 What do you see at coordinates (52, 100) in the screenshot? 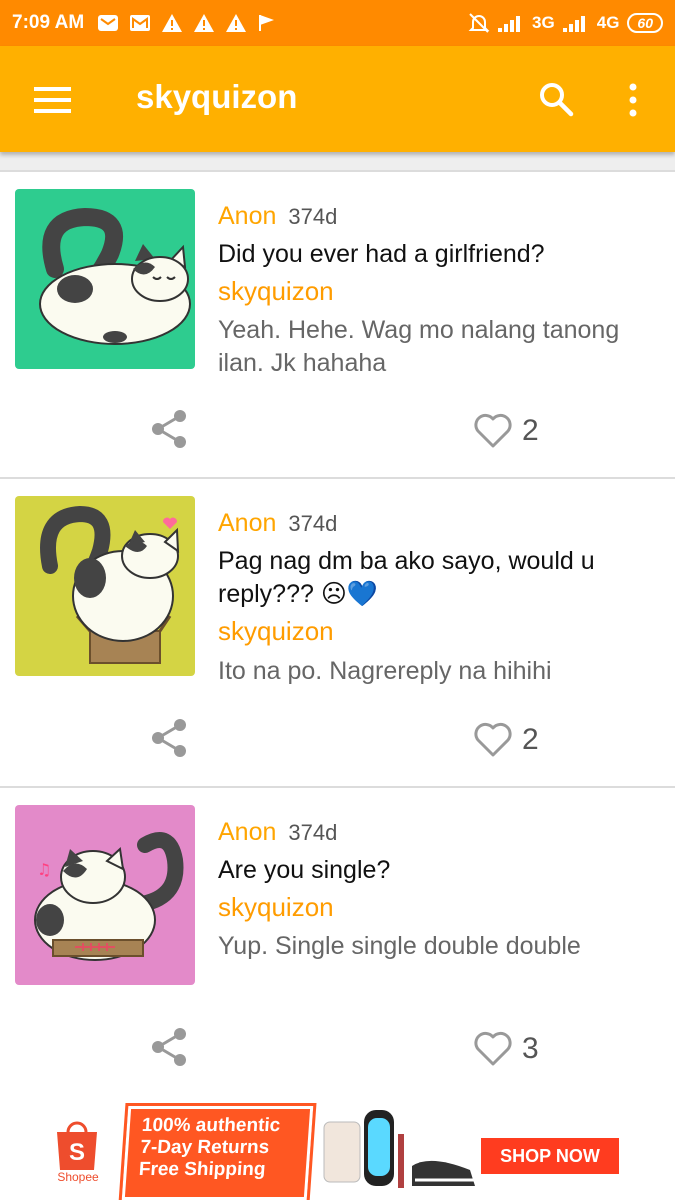
I see `hamburger-menu-icon` at bounding box center [52, 100].